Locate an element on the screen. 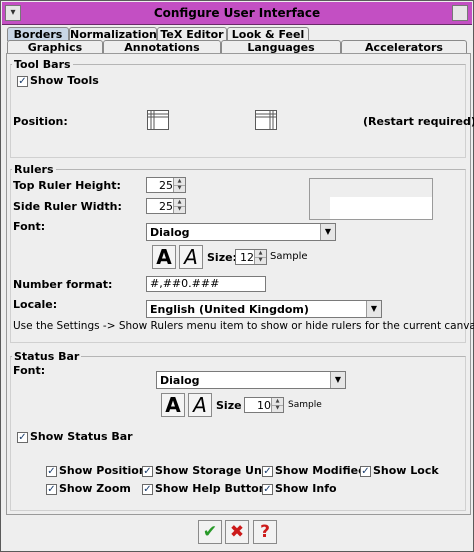 The width and height of the screenshot is (474, 552). show-lock-label: Show Lock is located at coordinates (406, 470).